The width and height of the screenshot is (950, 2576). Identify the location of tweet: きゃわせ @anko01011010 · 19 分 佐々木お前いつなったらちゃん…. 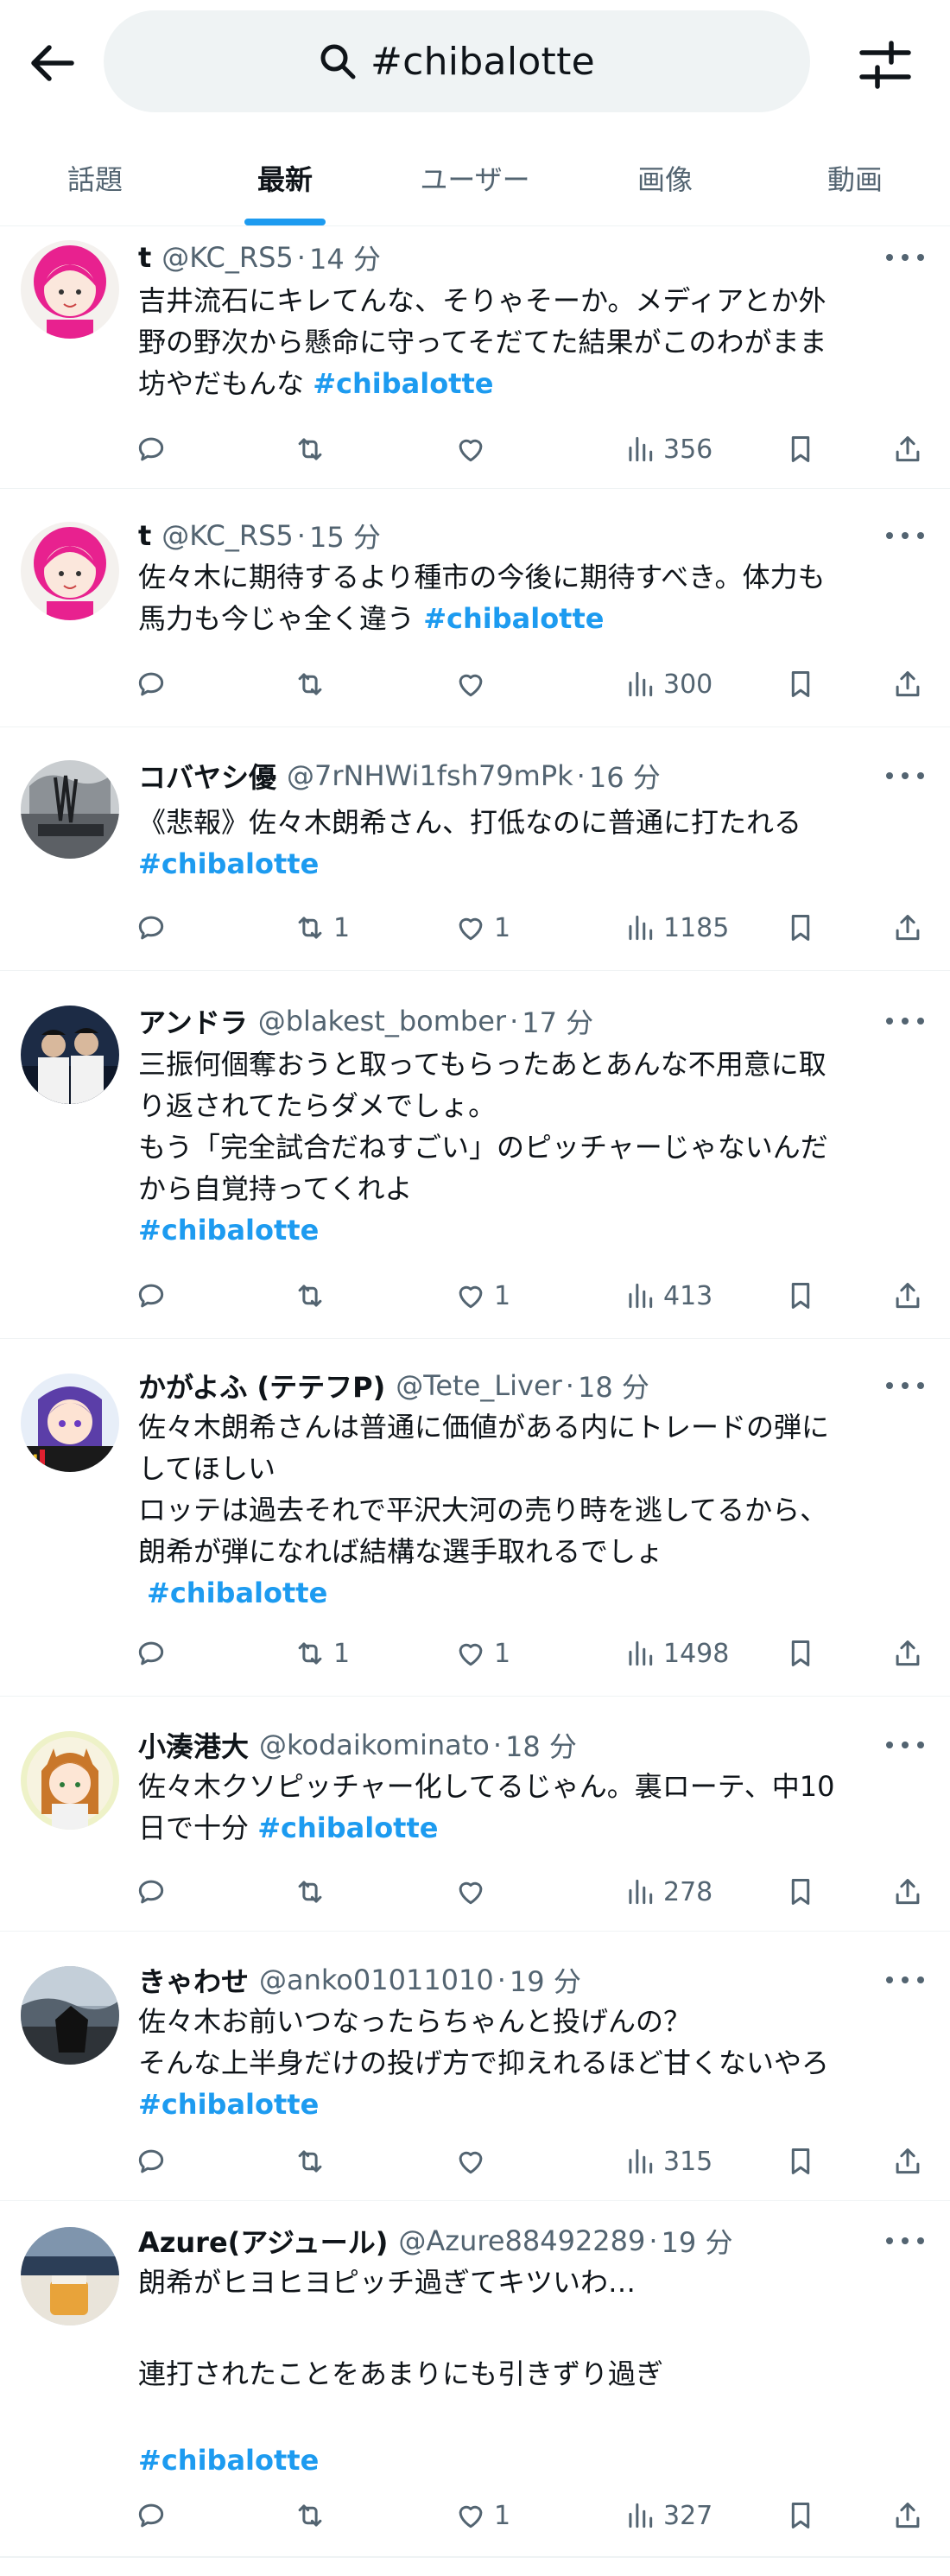
(475, 2066).